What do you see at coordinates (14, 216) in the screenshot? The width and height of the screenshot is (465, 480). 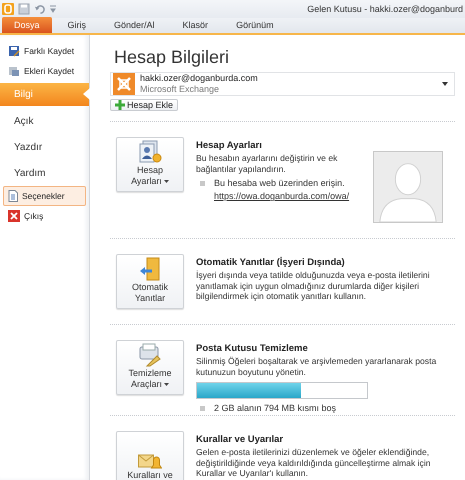 I see `close-icon` at bounding box center [14, 216].